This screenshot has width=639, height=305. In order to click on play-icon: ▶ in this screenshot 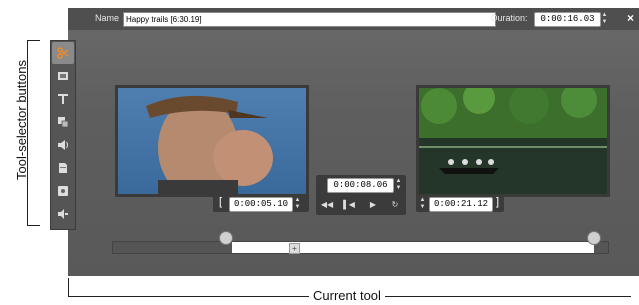, I will do `click(373, 205)`.